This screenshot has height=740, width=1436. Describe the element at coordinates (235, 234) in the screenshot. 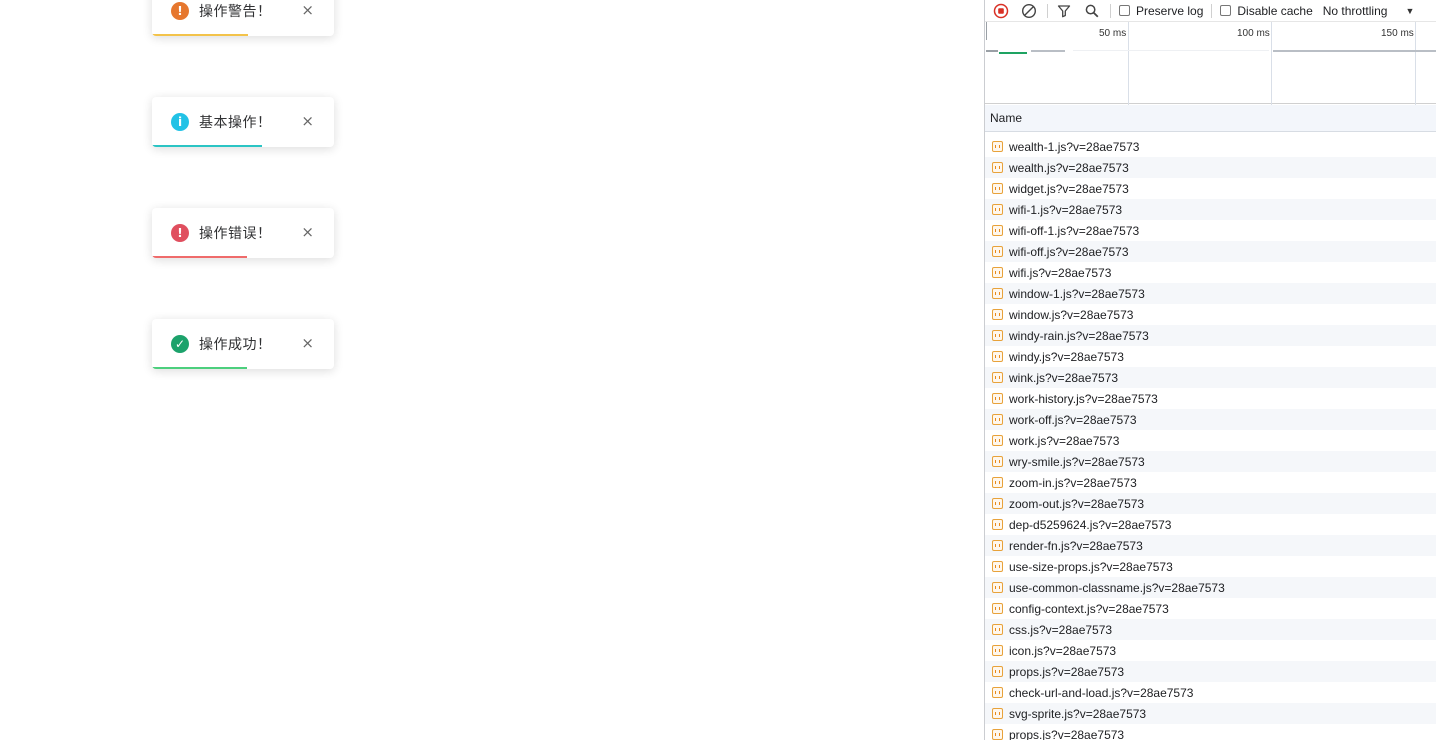

I see `toast-message: 操作错误！` at that location.